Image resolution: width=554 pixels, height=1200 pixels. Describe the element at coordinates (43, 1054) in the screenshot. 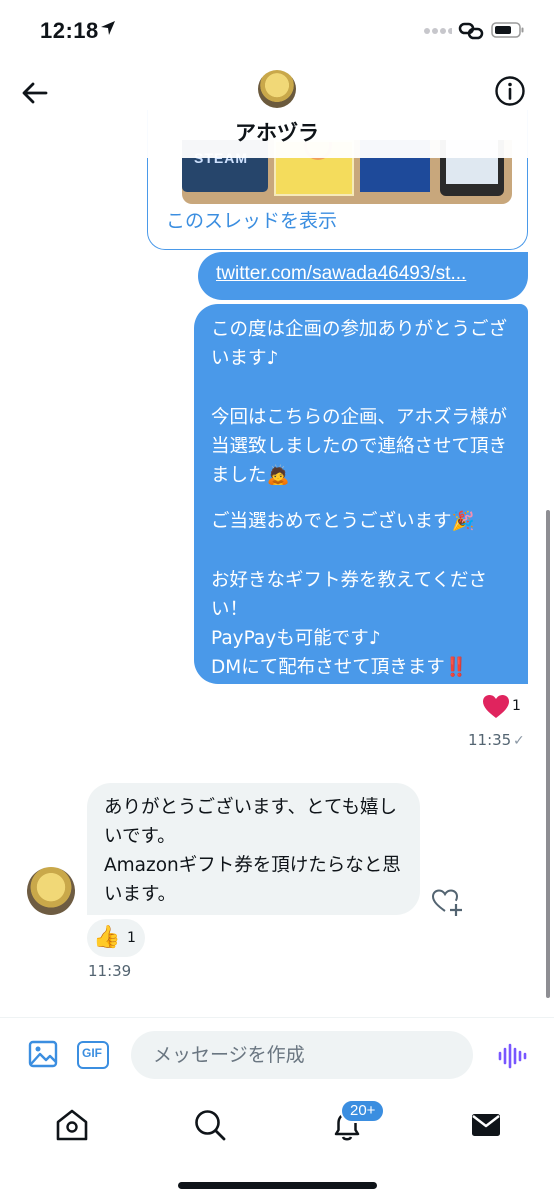

I see `image-icon` at that location.